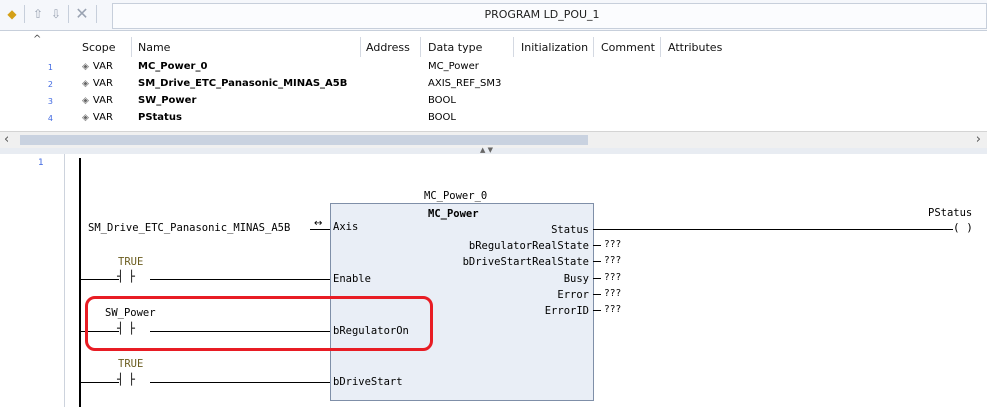 Image resolution: width=987 pixels, height=407 pixels. I want to click on table-row: 4 ◈ VAR PStatus BOOL, so click(493, 120).